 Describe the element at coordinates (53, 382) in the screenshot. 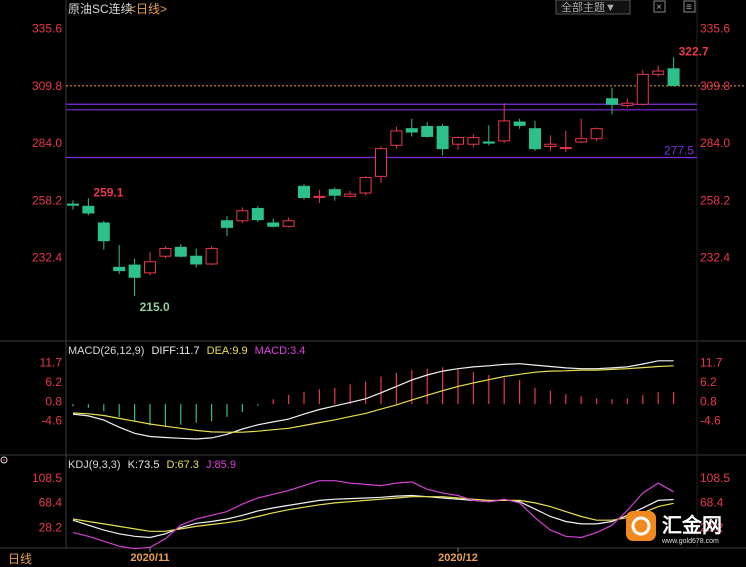

I see `macd-axis-tick-left: 6.2` at that location.